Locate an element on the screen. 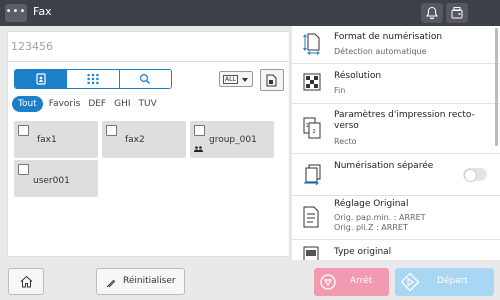 The height and width of the screenshot is (300, 500). destination-label: user001 is located at coordinates (51, 181).